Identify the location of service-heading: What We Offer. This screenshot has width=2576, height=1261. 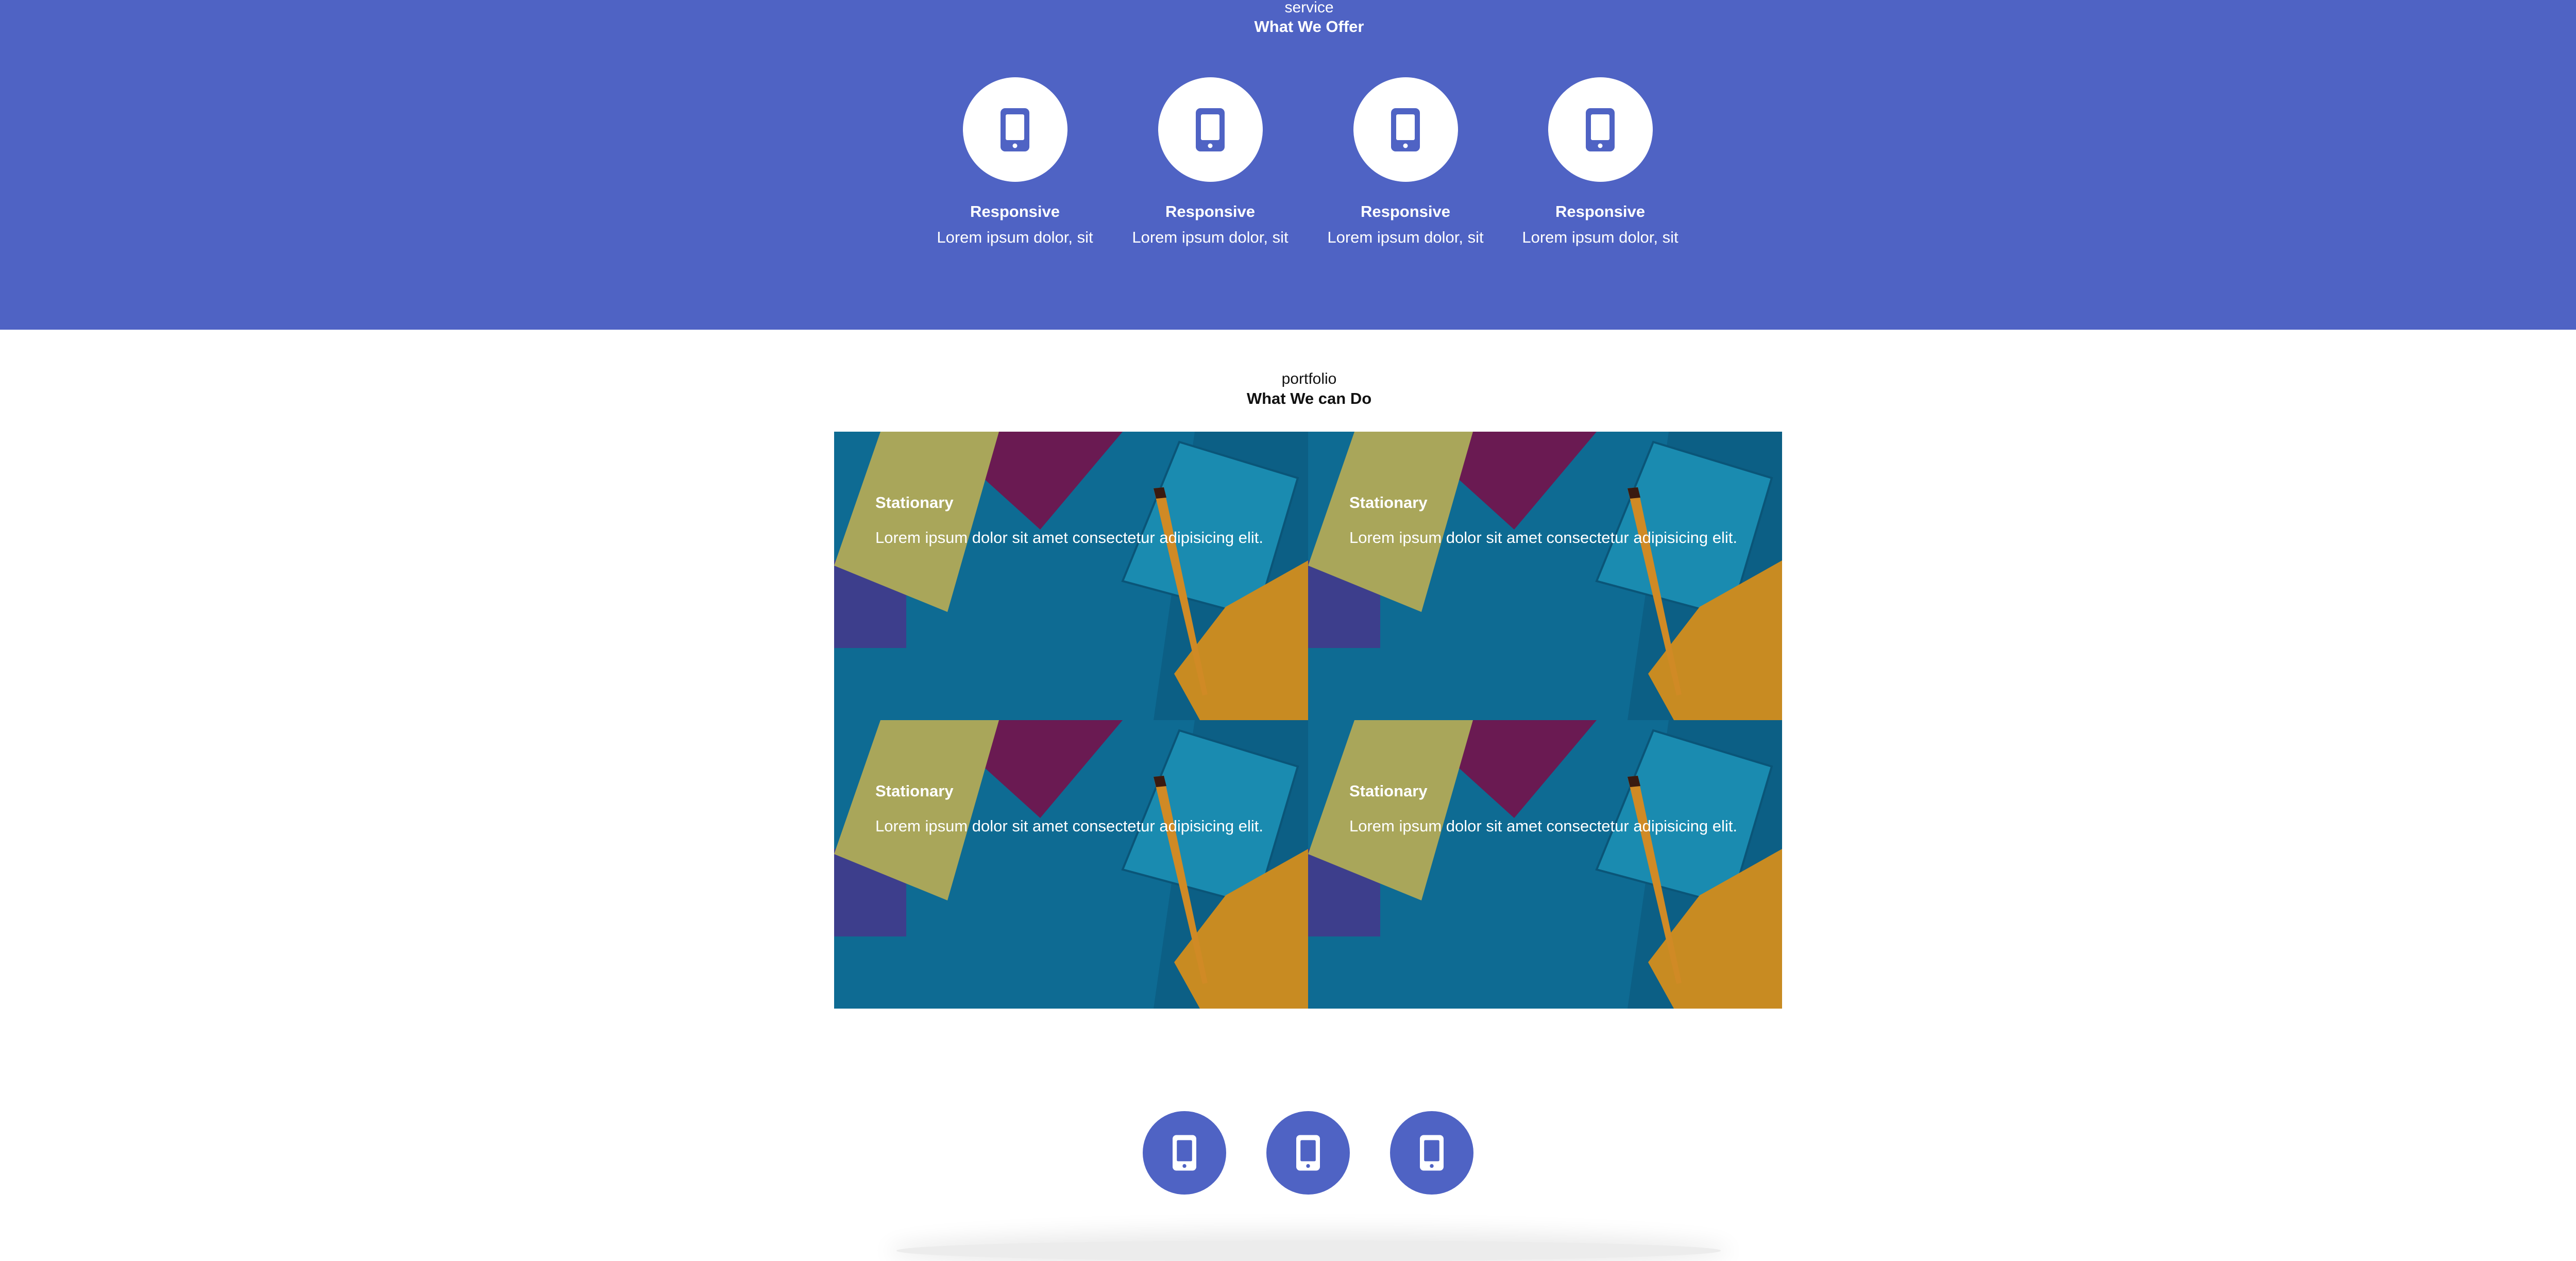
(1309, 27).